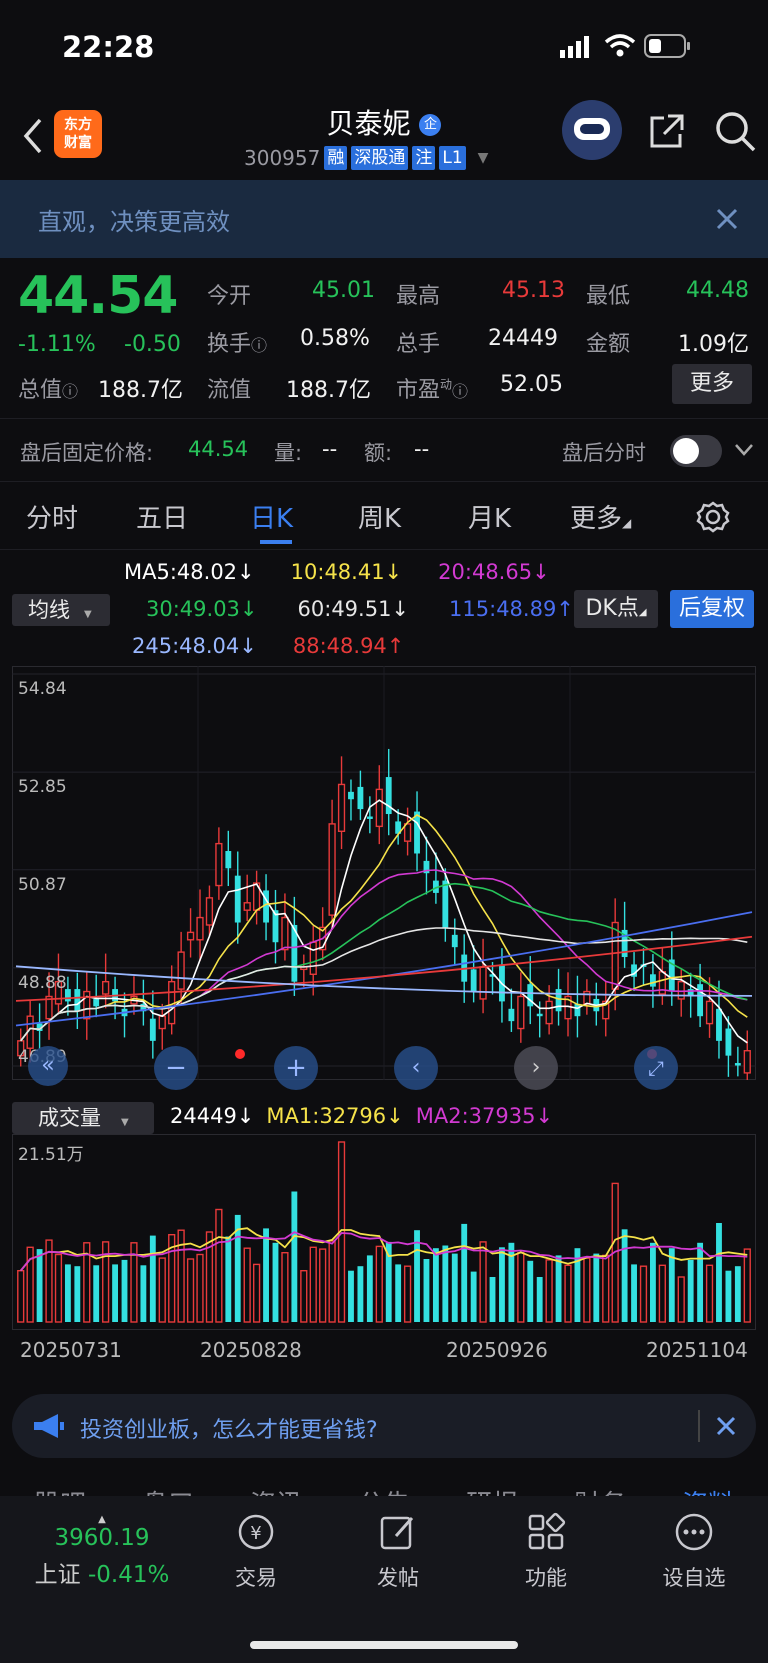 The image size is (768, 1663). What do you see at coordinates (384, 1426) in the screenshot?
I see `promo-bar: 投资创业板，怎么才能更省钱?` at bounding box center [384, 1426].